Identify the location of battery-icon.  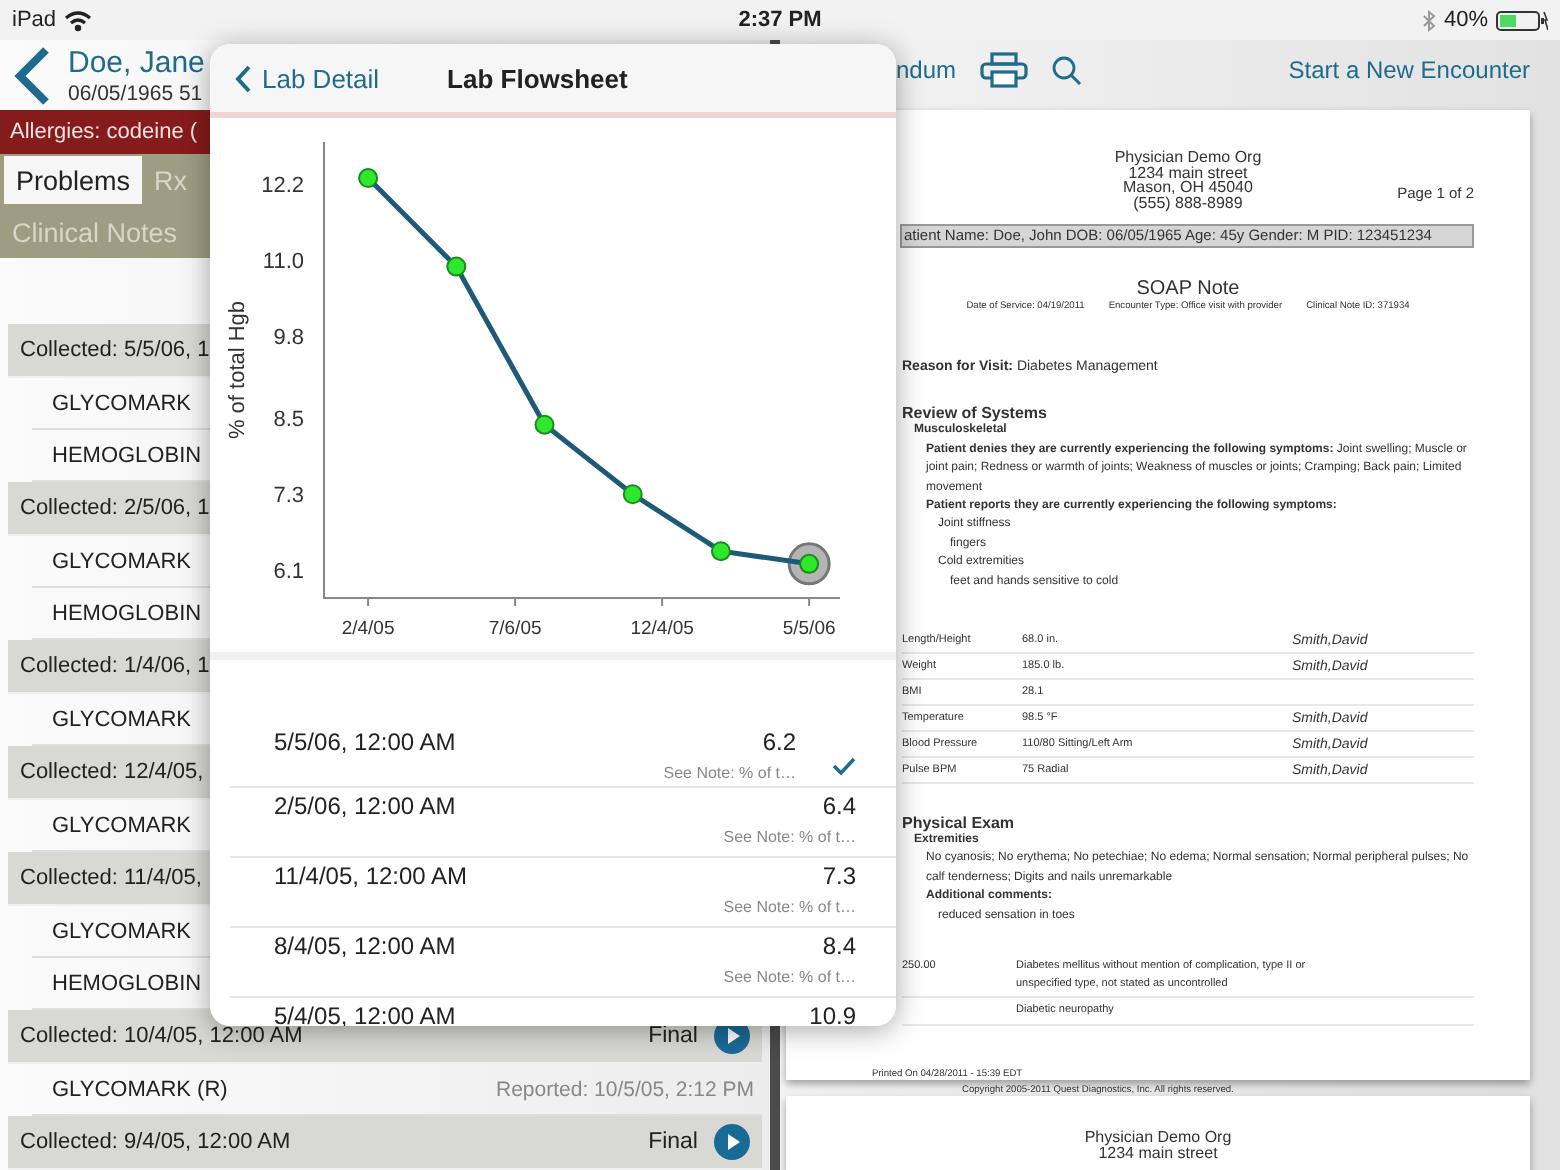
(1521, 20).